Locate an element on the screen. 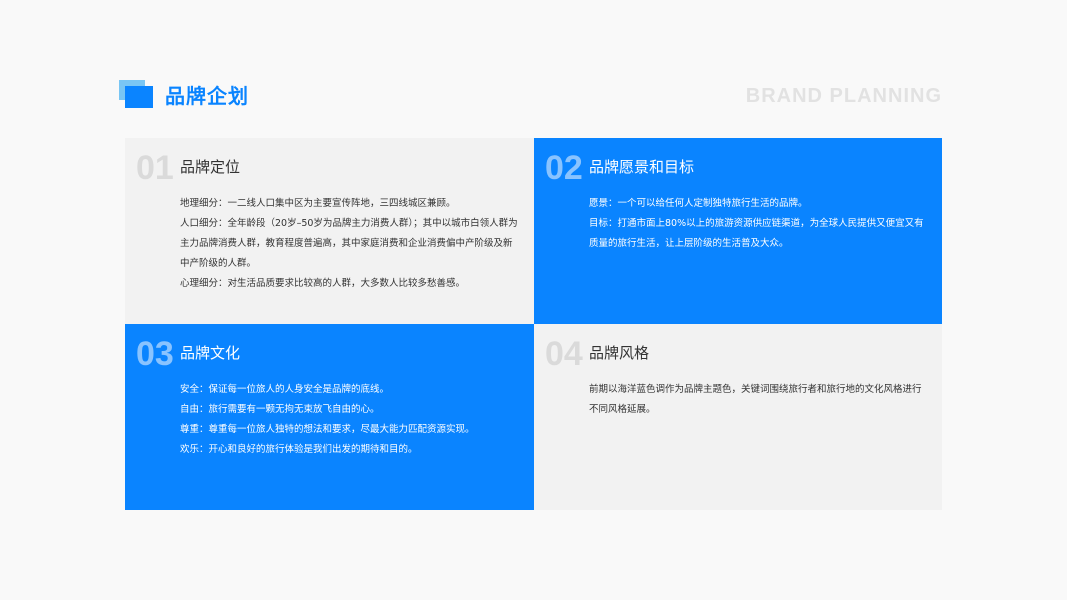 The image size is (1067, 600). card-number: 03 is located at coordinates (155, 354).